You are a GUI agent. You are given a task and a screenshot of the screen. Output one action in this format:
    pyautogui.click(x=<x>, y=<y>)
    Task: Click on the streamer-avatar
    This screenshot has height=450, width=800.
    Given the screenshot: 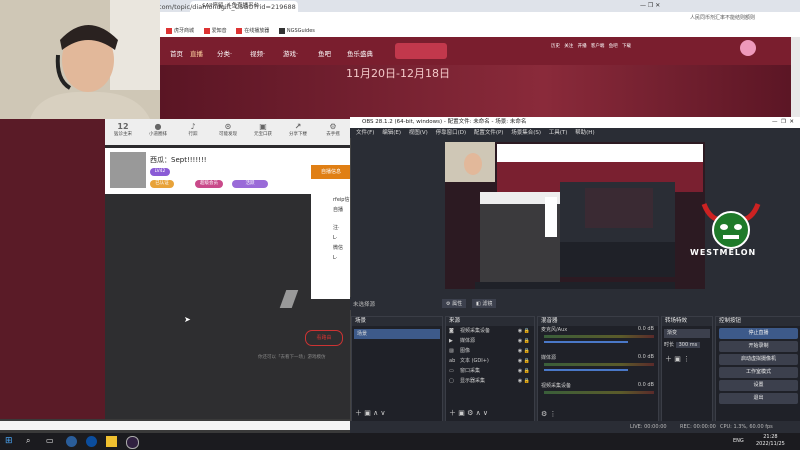 What is the action you would take?
    pyautogui.click(x=128, y=170)
    